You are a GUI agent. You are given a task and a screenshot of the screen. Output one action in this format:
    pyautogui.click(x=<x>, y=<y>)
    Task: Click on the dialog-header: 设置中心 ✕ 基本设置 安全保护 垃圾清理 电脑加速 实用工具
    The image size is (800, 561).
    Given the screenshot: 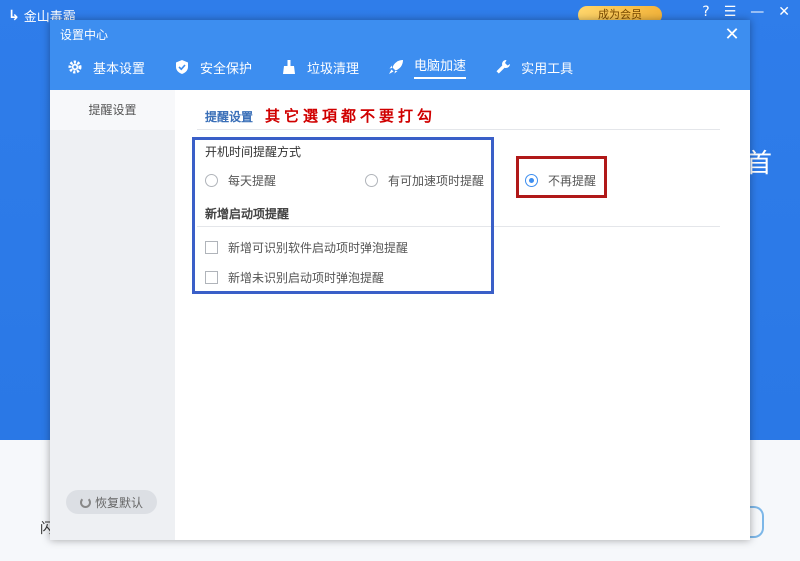 What is the action you would take?
    pyautogui.click(x=400, y=55)
    